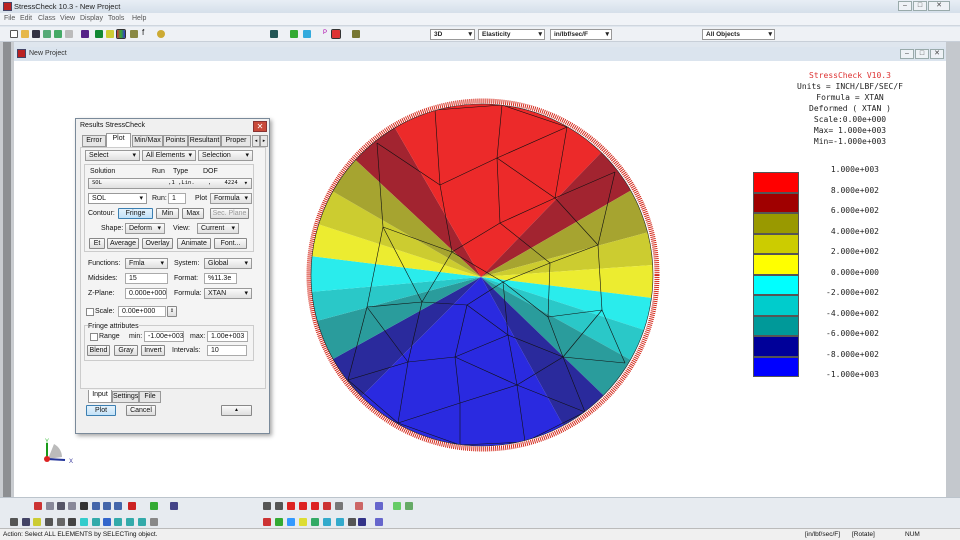  What do you see at coordinates (175, 141) in the screenshot?
I see `tab-points: Points` at bounding box center [175, 141].